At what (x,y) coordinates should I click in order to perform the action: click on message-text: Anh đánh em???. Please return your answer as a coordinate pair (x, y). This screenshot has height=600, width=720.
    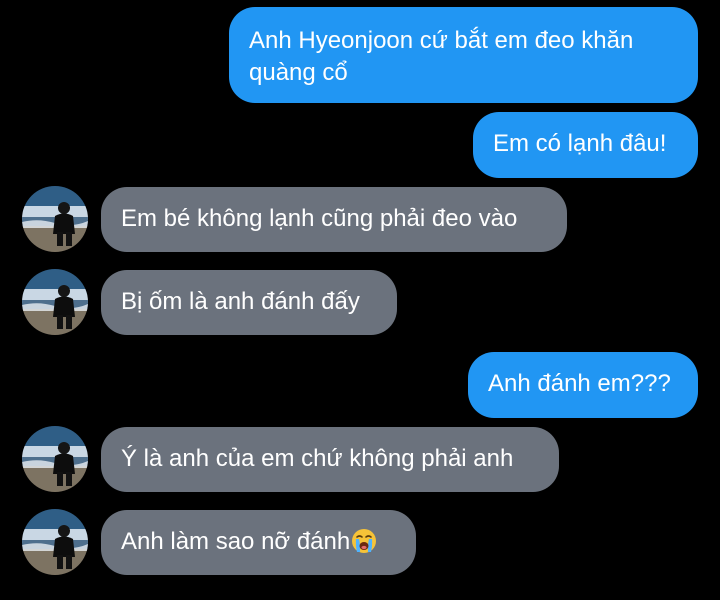
    Looking at the image, I should click on (579, 383).